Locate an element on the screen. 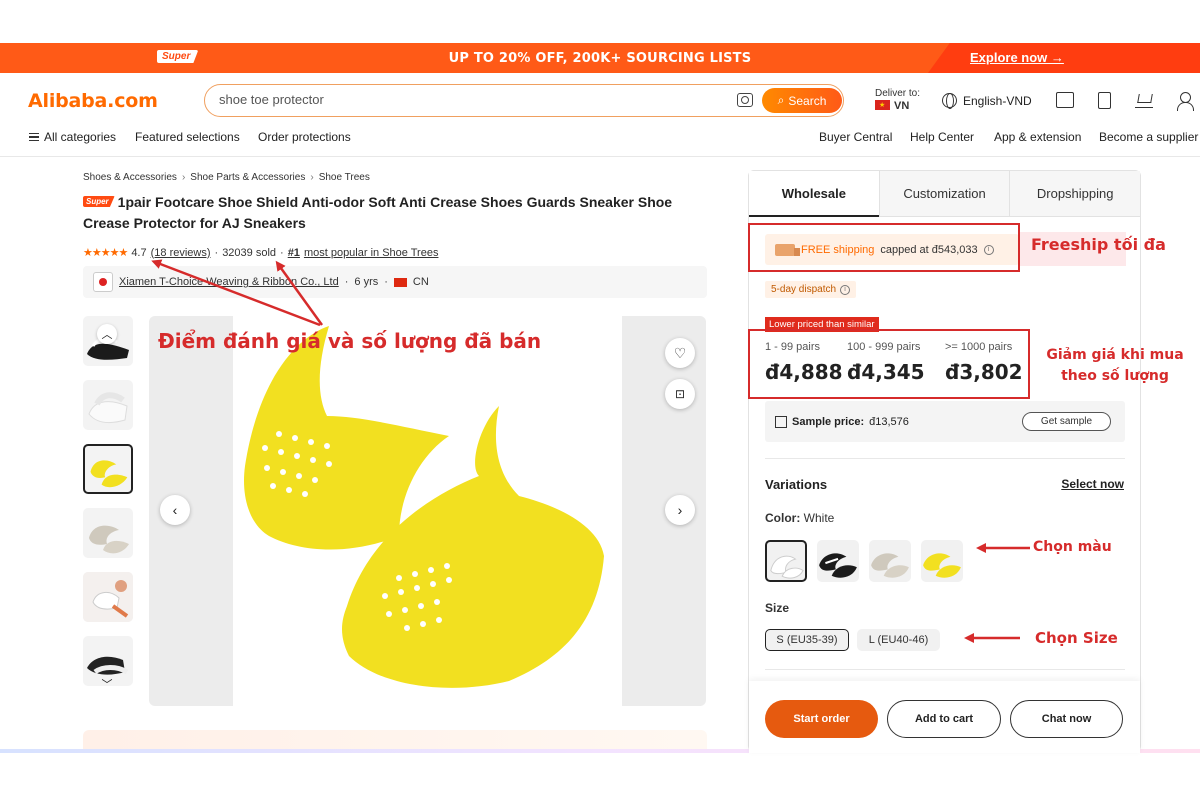  color-swatch-white is located at coordinates (786, 561).